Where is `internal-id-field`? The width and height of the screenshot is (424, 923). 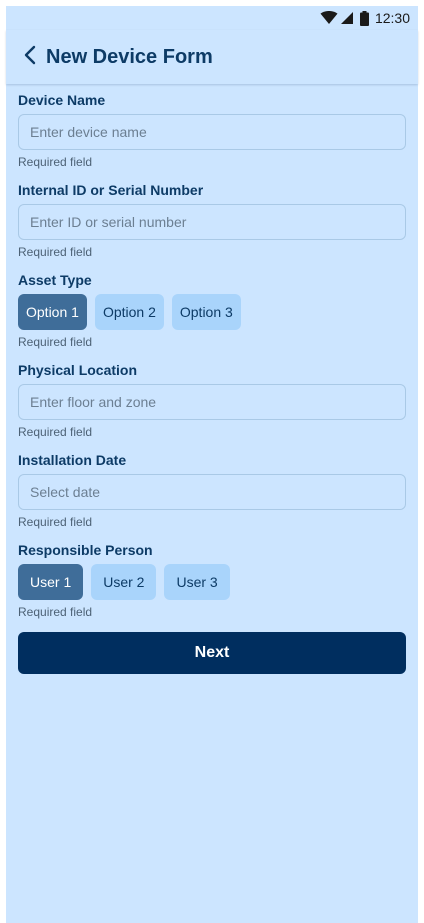 internal-id-field is located at coordinates (212, 222).